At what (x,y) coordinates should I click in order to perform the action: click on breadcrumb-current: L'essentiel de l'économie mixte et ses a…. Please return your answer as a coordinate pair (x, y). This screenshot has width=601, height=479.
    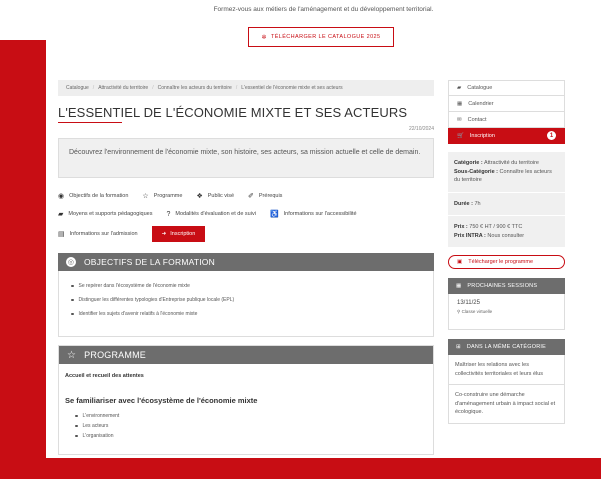
    Looking at the image, I should click on (292, 88).